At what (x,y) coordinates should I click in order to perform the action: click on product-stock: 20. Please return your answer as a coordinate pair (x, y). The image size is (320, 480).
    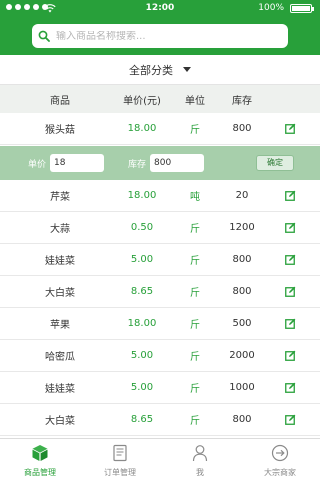
    Looking at the image, I should click on (242, 195).